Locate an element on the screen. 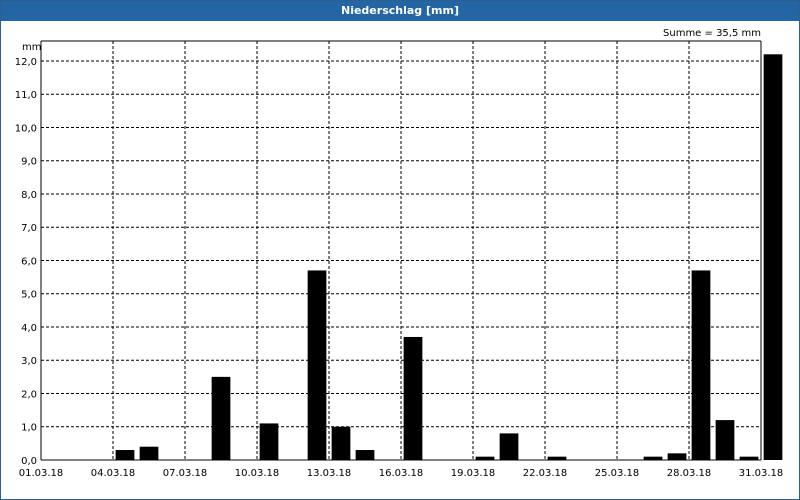  x-tick-label: 22.03.18 is located at coordinates (545, 473).